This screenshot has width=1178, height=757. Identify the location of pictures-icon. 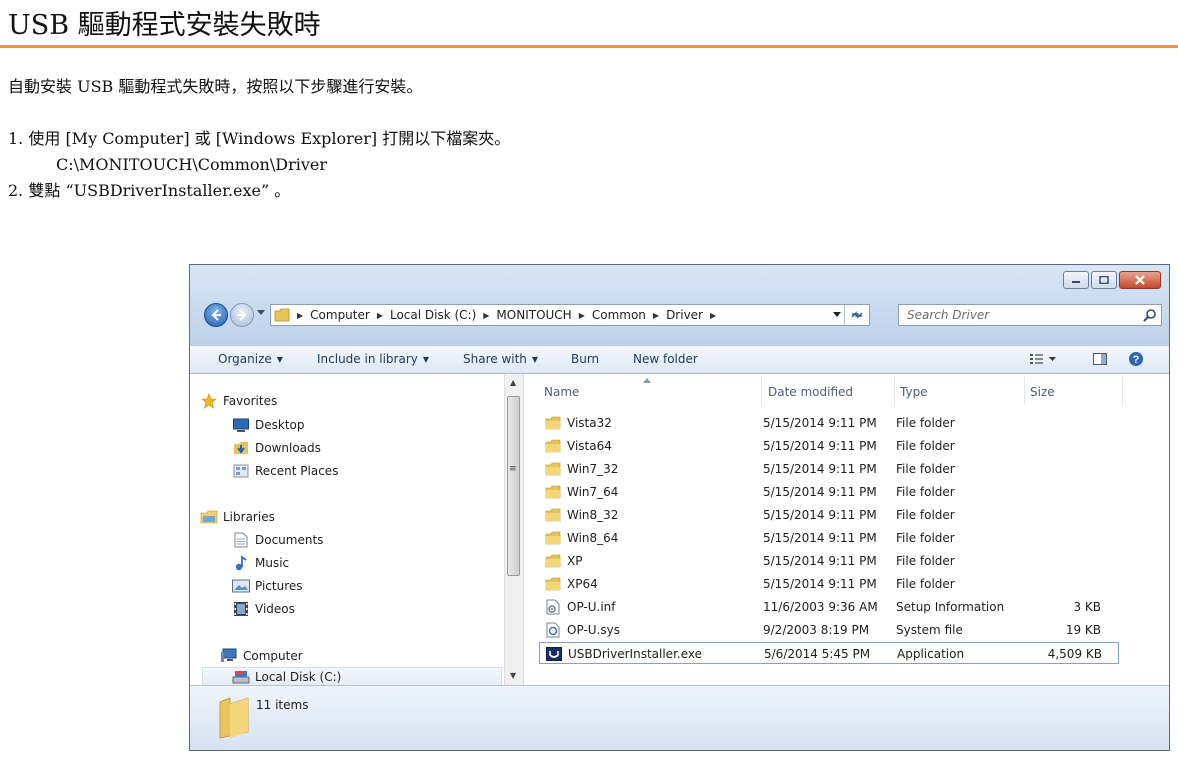
(241, 586).